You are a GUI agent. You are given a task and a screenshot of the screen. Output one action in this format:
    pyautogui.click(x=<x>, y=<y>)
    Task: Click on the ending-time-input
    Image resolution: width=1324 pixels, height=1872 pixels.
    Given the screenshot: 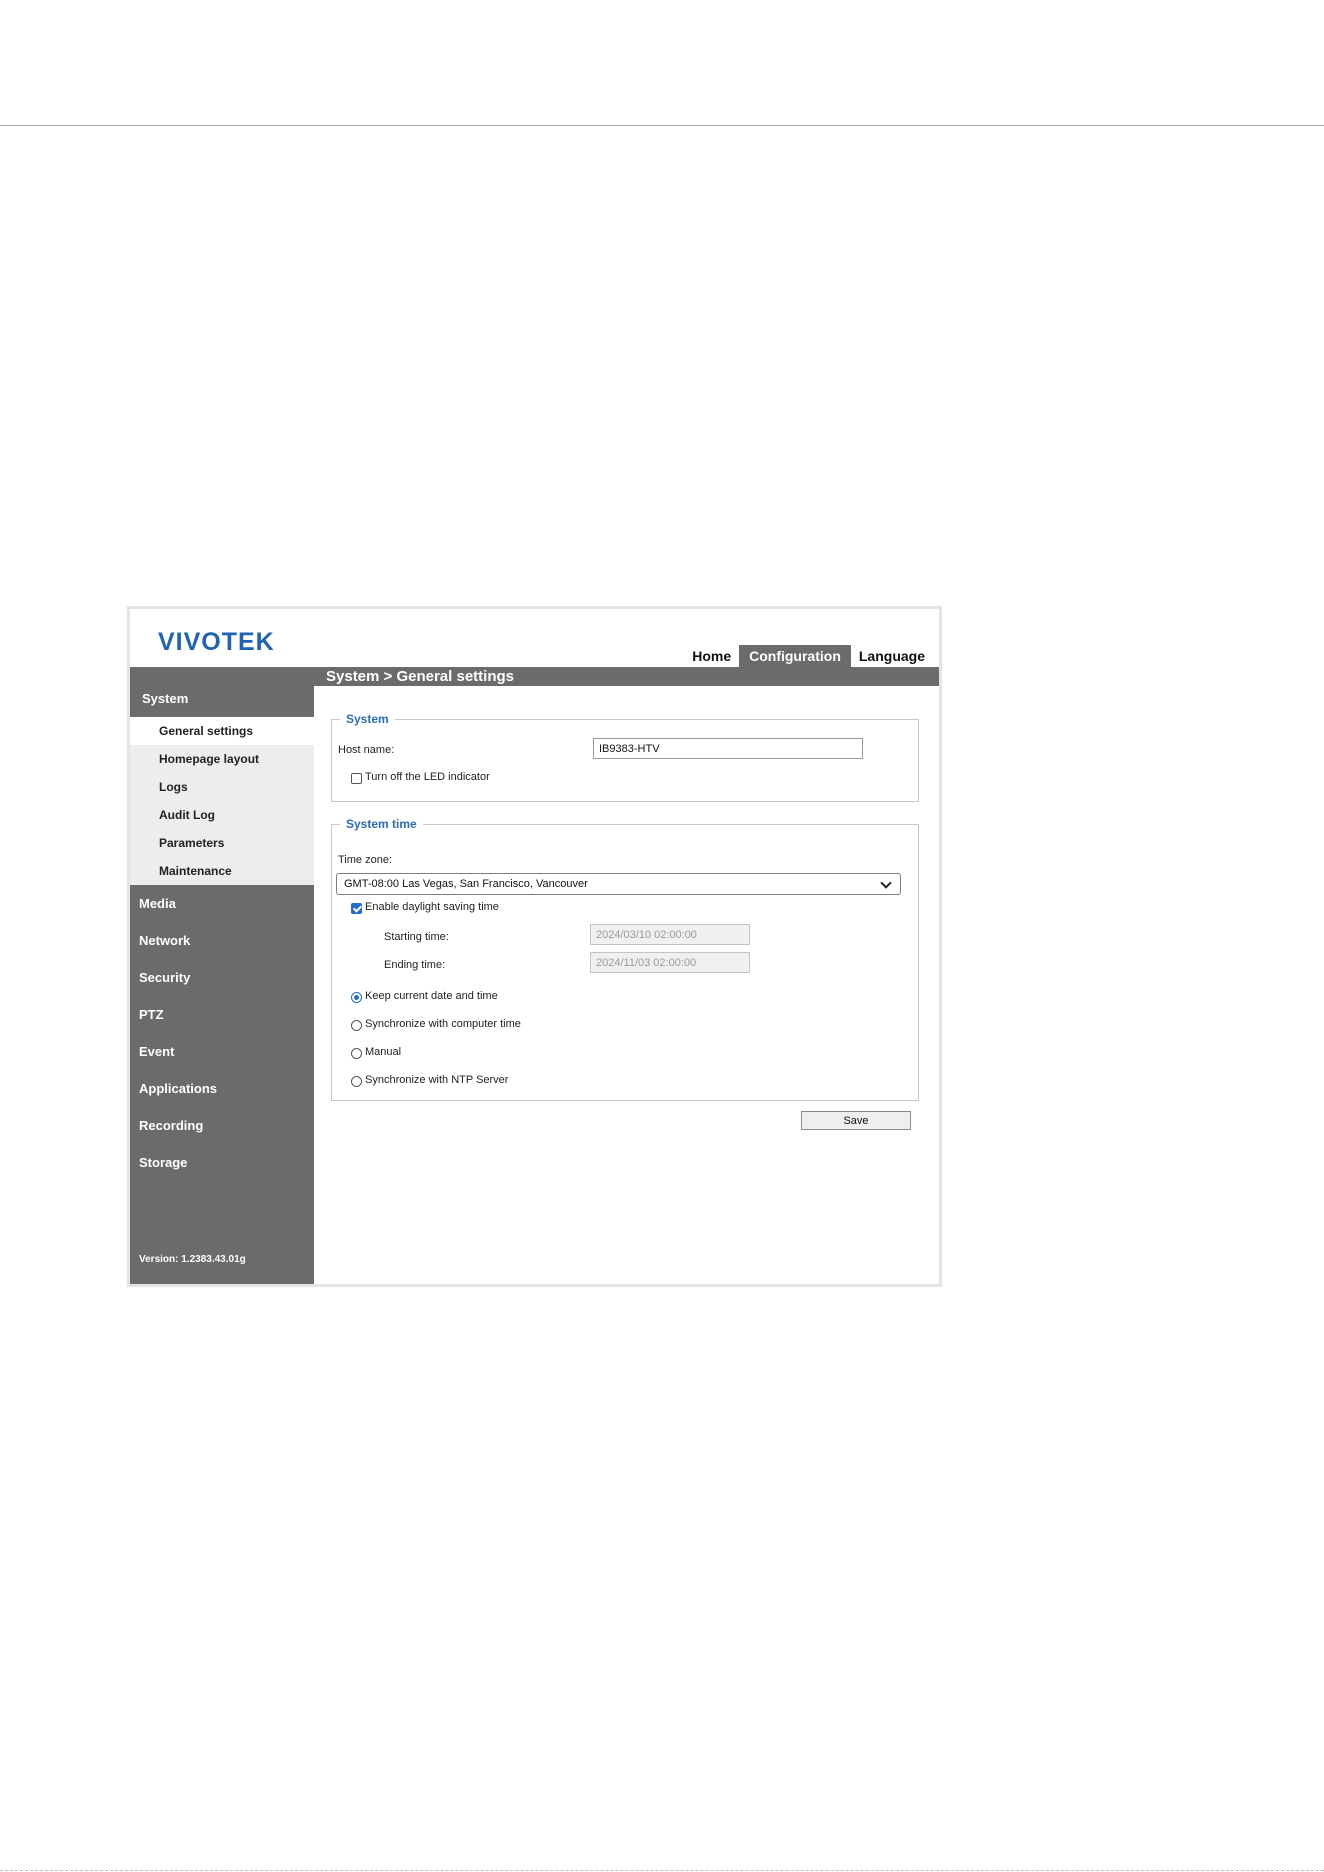 What is the action you would take?
    pyautogui.click(x=670, y=962)
    